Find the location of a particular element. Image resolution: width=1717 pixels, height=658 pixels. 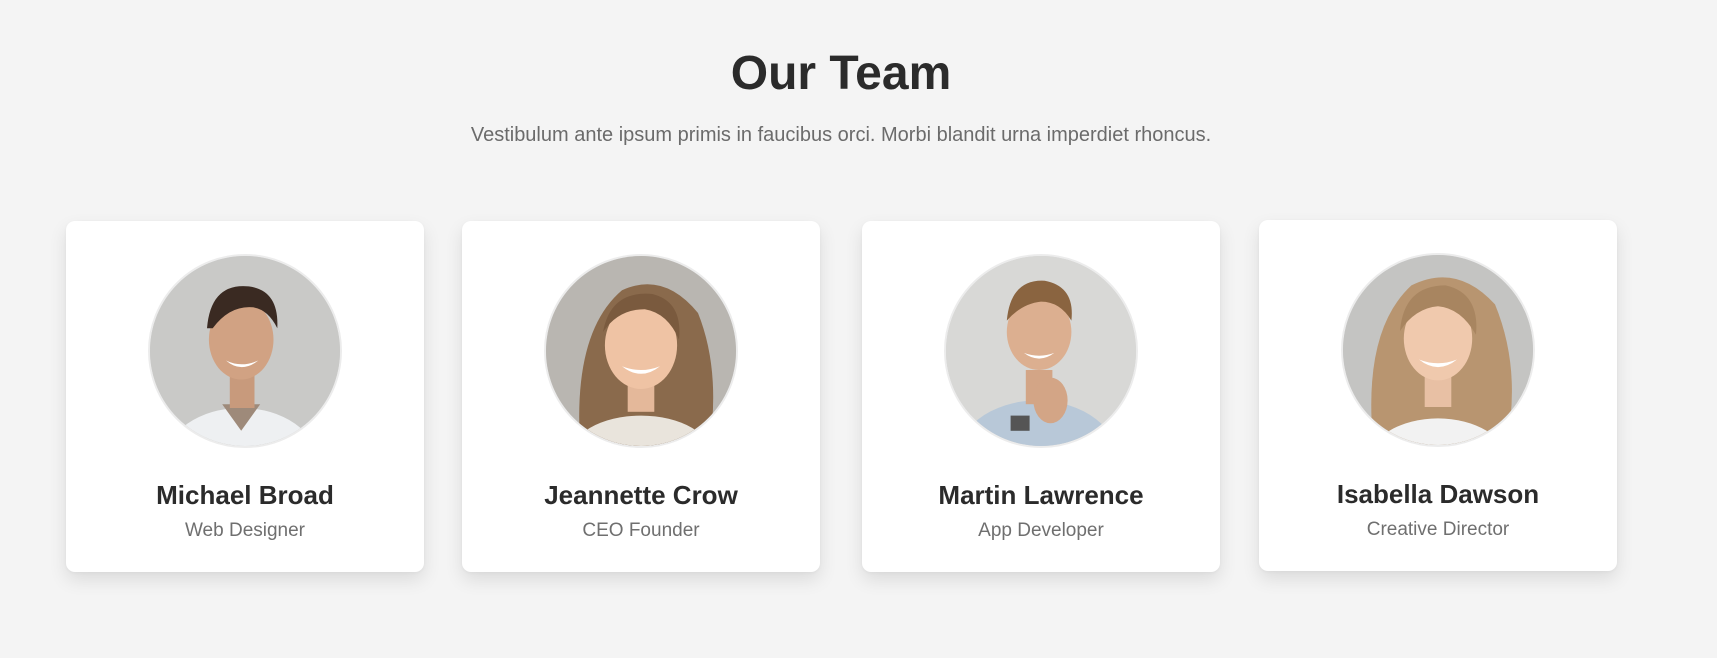

team-card: Jeannette Crow CEO Founder is located at coordinates (641, 396).